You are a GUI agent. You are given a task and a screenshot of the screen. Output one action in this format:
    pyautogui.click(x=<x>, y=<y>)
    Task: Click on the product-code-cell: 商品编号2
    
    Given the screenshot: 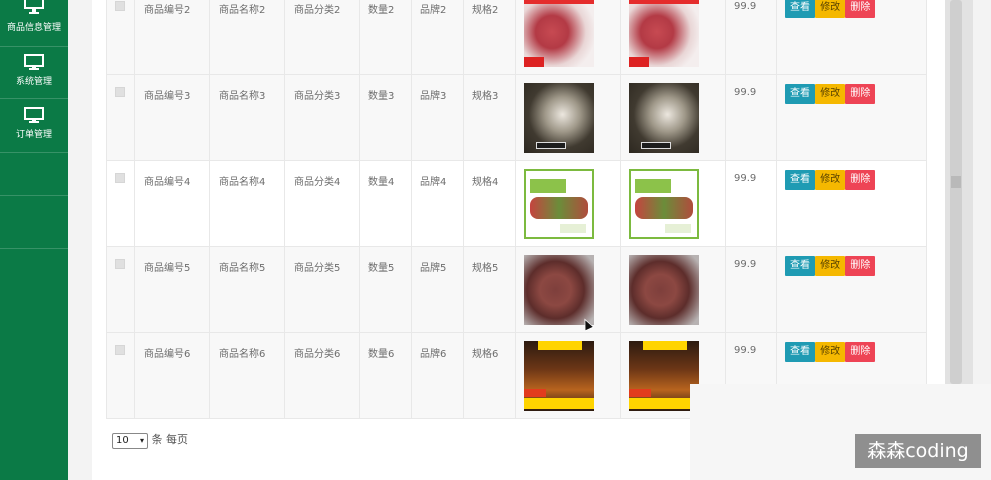 What is the action you would take?
    pyautogui.click(x=172, y=37)
    